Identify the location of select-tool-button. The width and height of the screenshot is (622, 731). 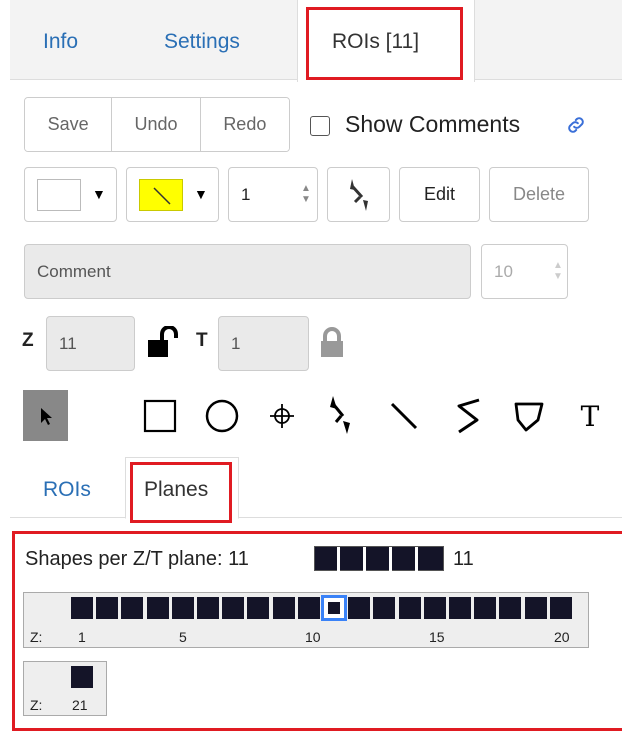
(45, 415).